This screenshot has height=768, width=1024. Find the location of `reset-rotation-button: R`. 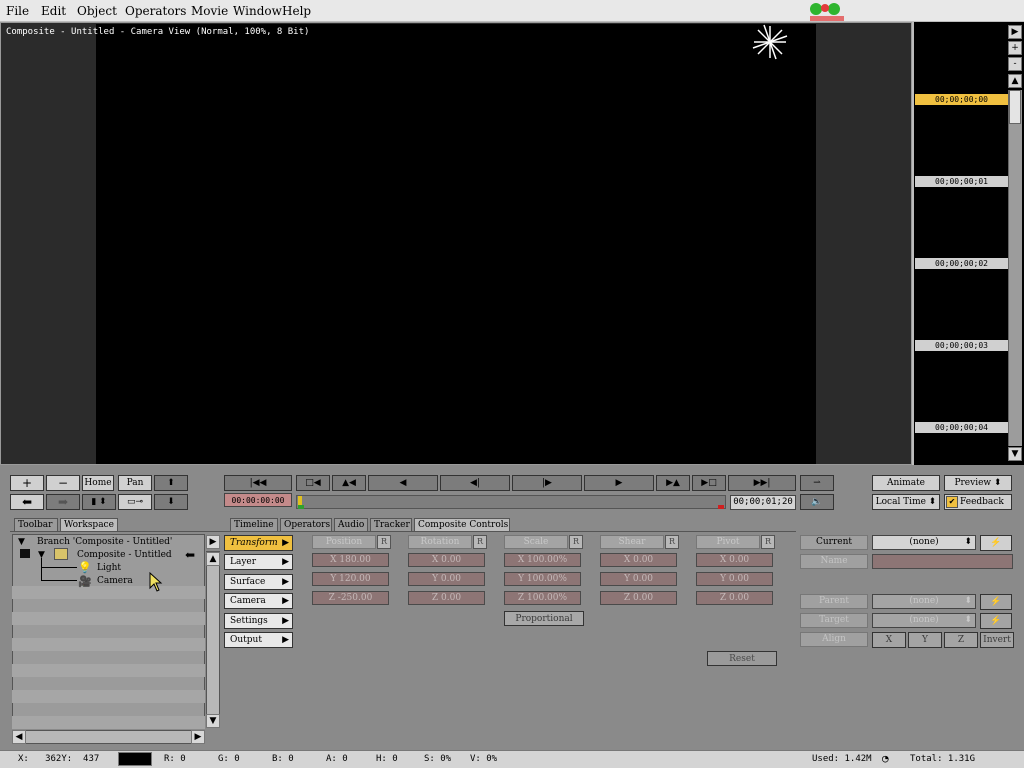

reset-rotation-button: R is located at coordinates (480, 542).